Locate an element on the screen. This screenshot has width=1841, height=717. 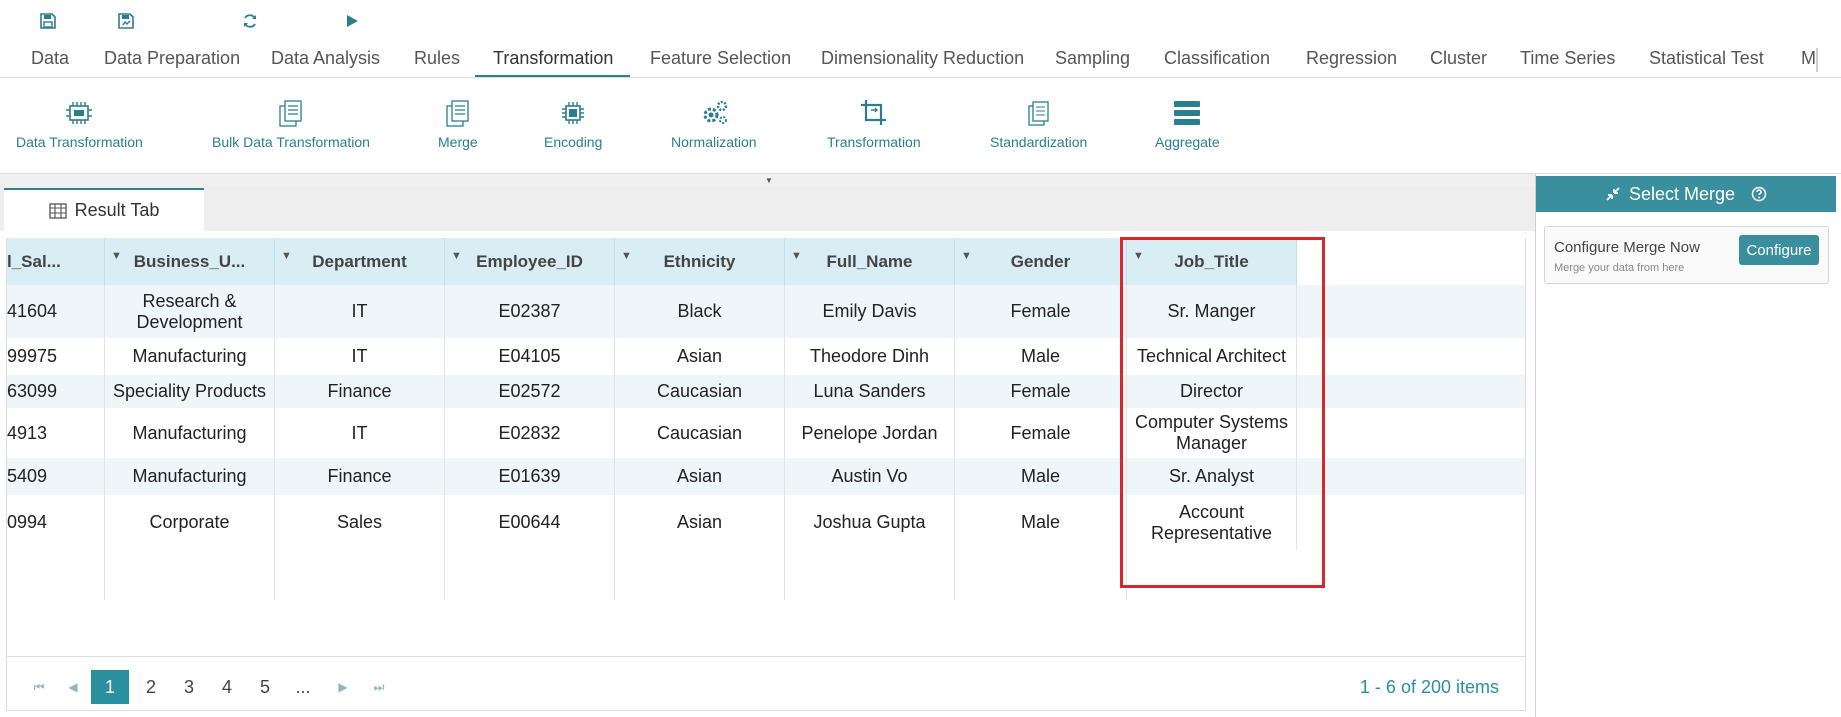
ribbon-data-transformation: Data Transformation is located at coordinates (79, 124).